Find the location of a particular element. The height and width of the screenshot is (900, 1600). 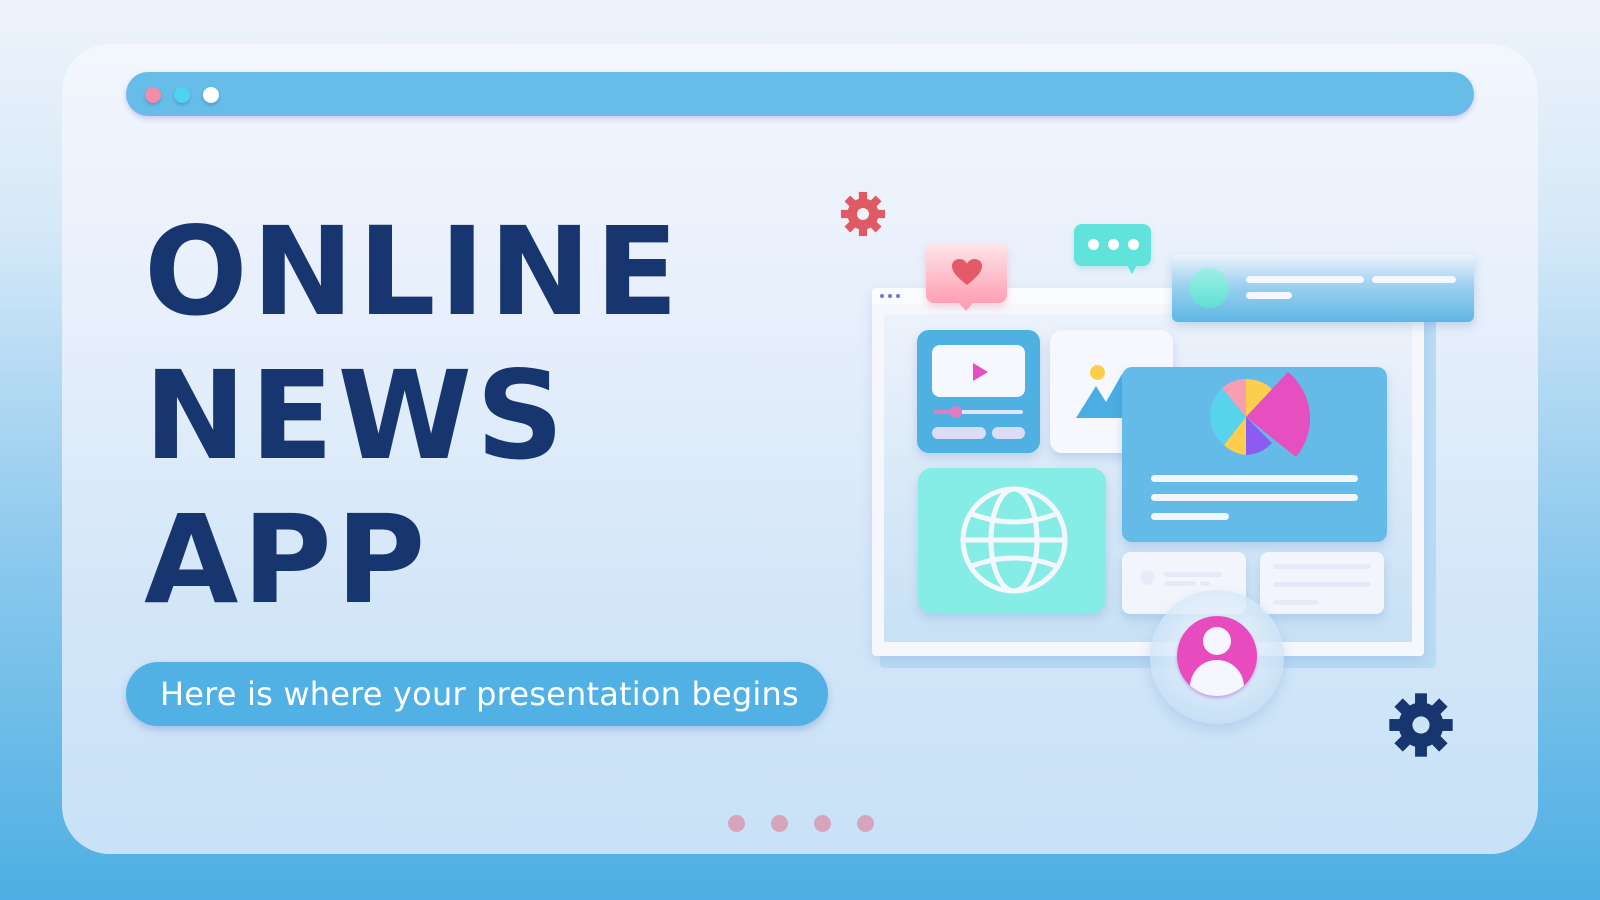

video-screen is located at coordinates (978, 371).